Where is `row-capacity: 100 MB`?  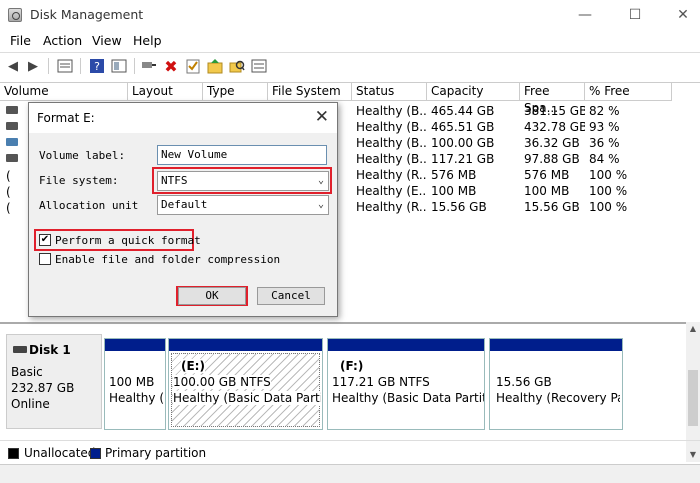
row-capacity: 100 MB is located at coordinates (454, 191).